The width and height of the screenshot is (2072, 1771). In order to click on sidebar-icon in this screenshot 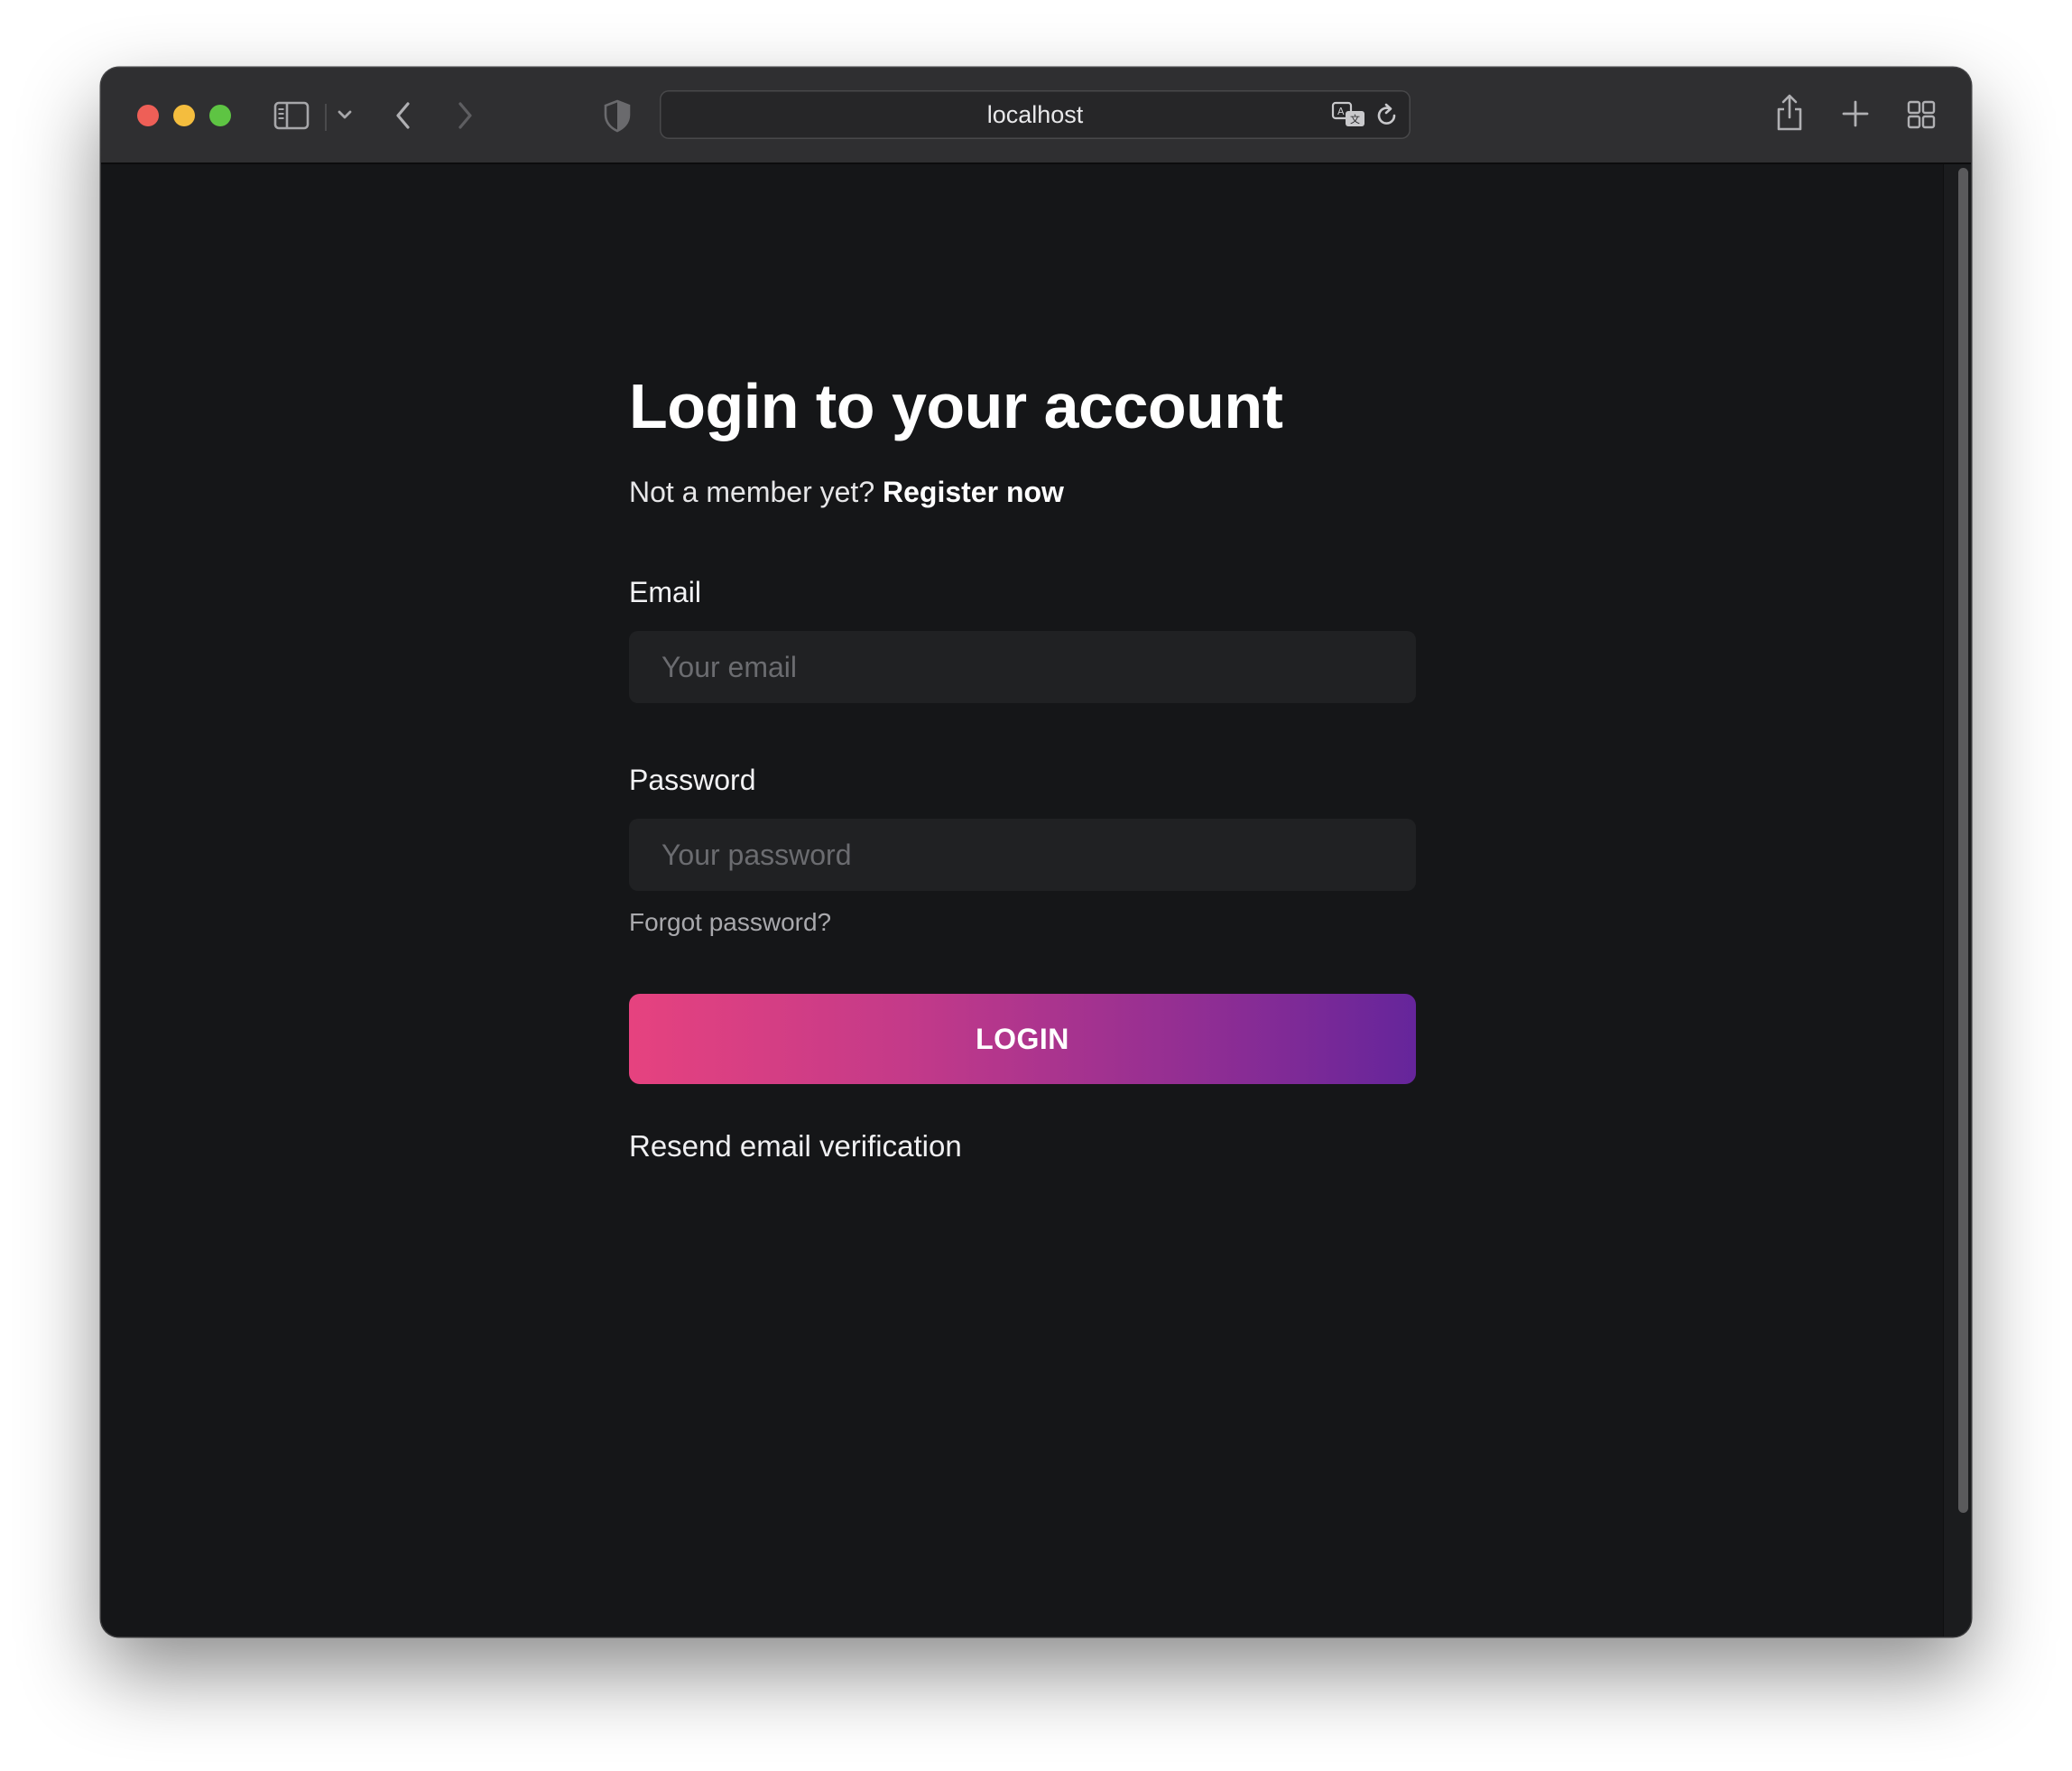, I will do `click(291, 115)`.